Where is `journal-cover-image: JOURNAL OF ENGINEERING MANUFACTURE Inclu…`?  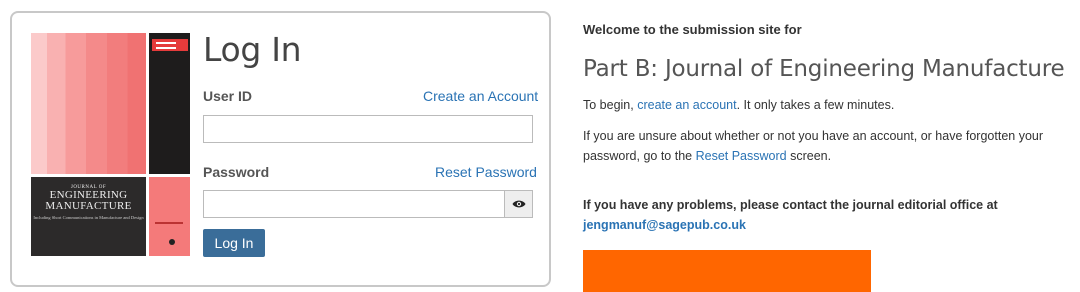
journal-cover-image: JOURNAL OF ENGINEERING MANUFACTURE Inclu… is located at coordinates (110, 144).